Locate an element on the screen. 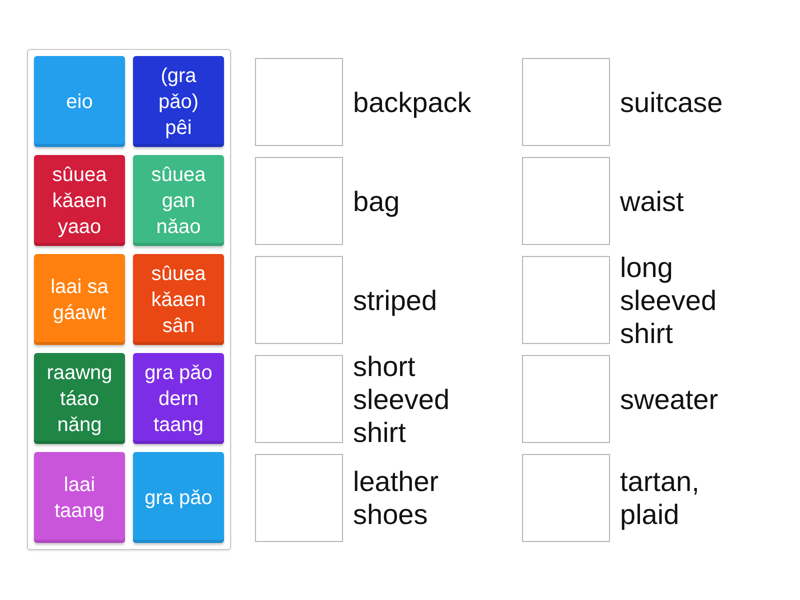 This screenshot has width=800, height=600. word-tile: sûuea kǎaen yaao is located at coordinates (79, 200).